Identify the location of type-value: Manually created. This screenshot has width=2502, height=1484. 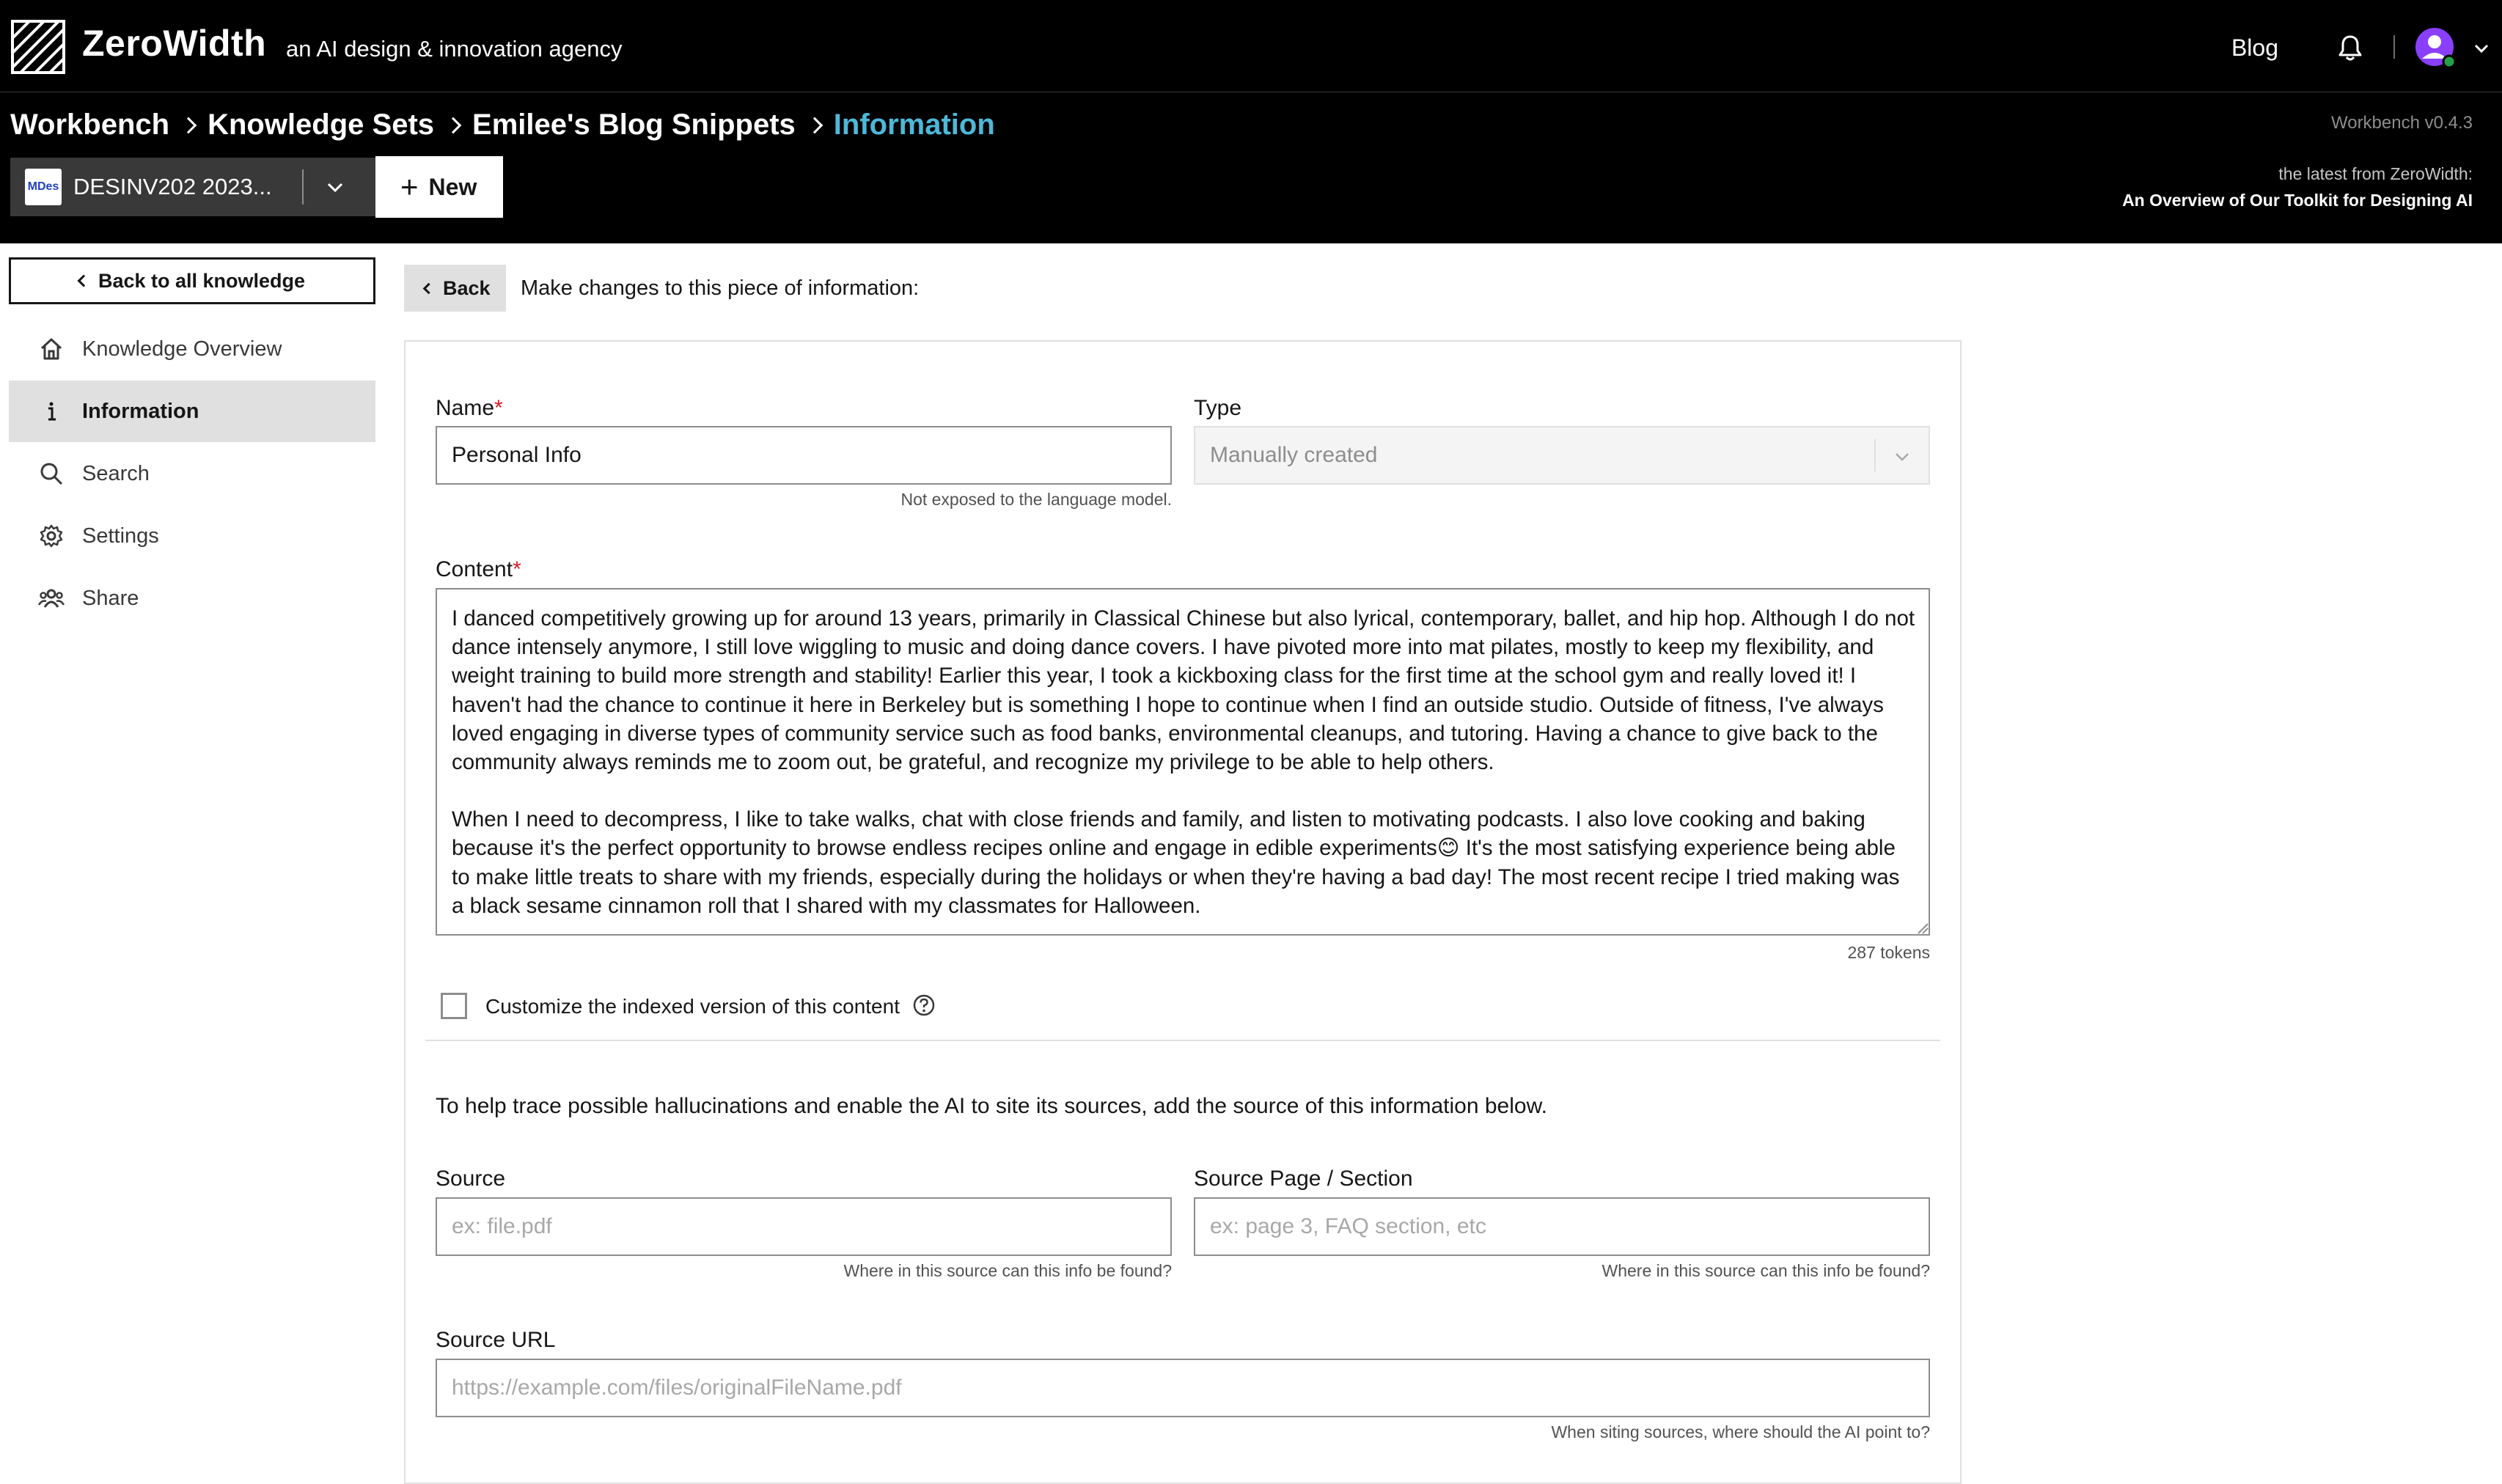
(1294, 455).